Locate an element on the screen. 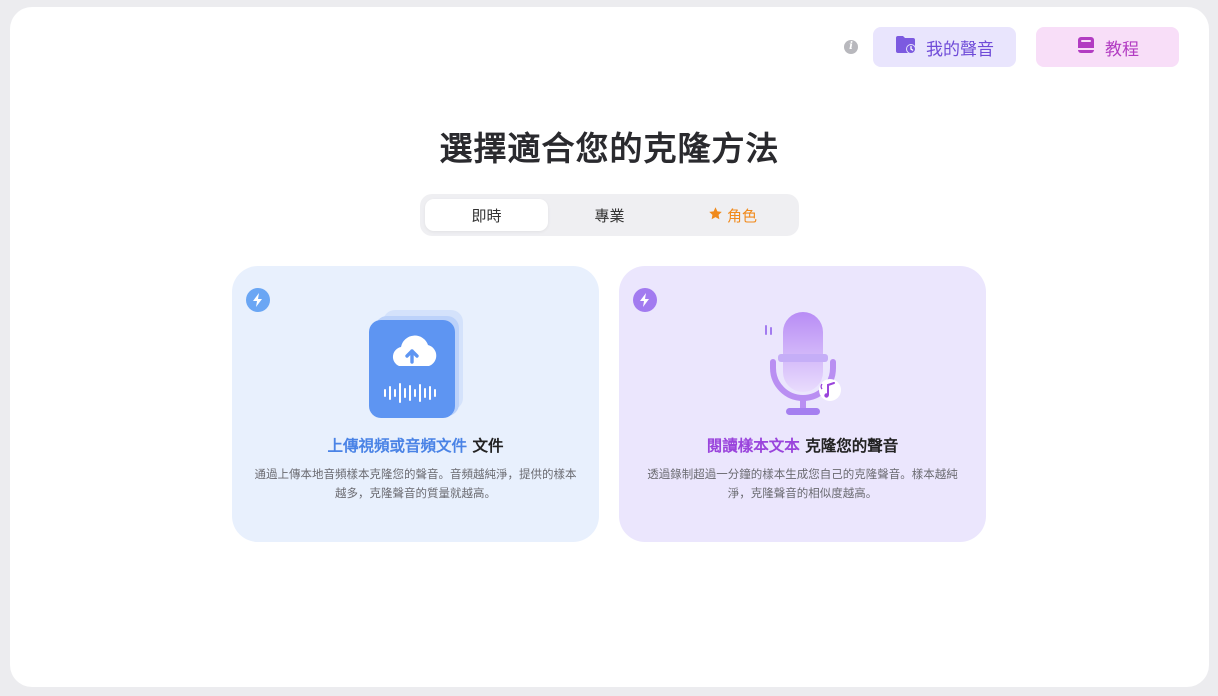  my-voice-label: 我的聲音 is located at coordinates (960, 49).